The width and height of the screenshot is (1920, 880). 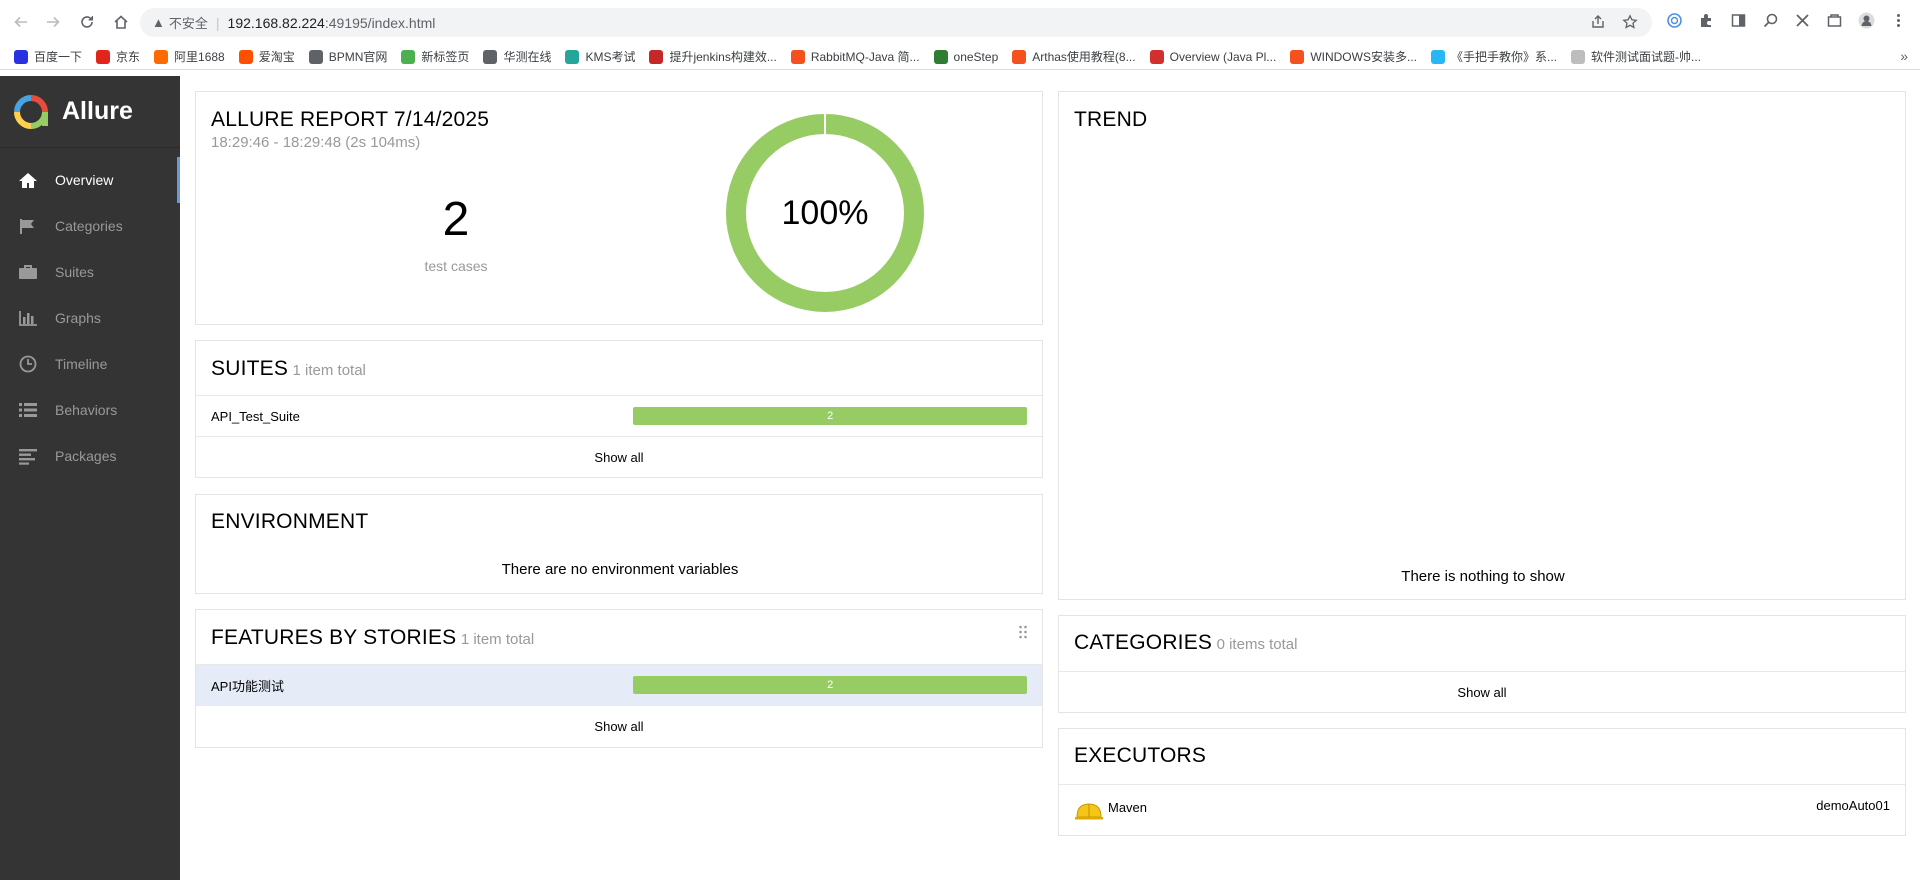 I want to click on bookmark-item: 阿里1688, so click(x=189, y=56).